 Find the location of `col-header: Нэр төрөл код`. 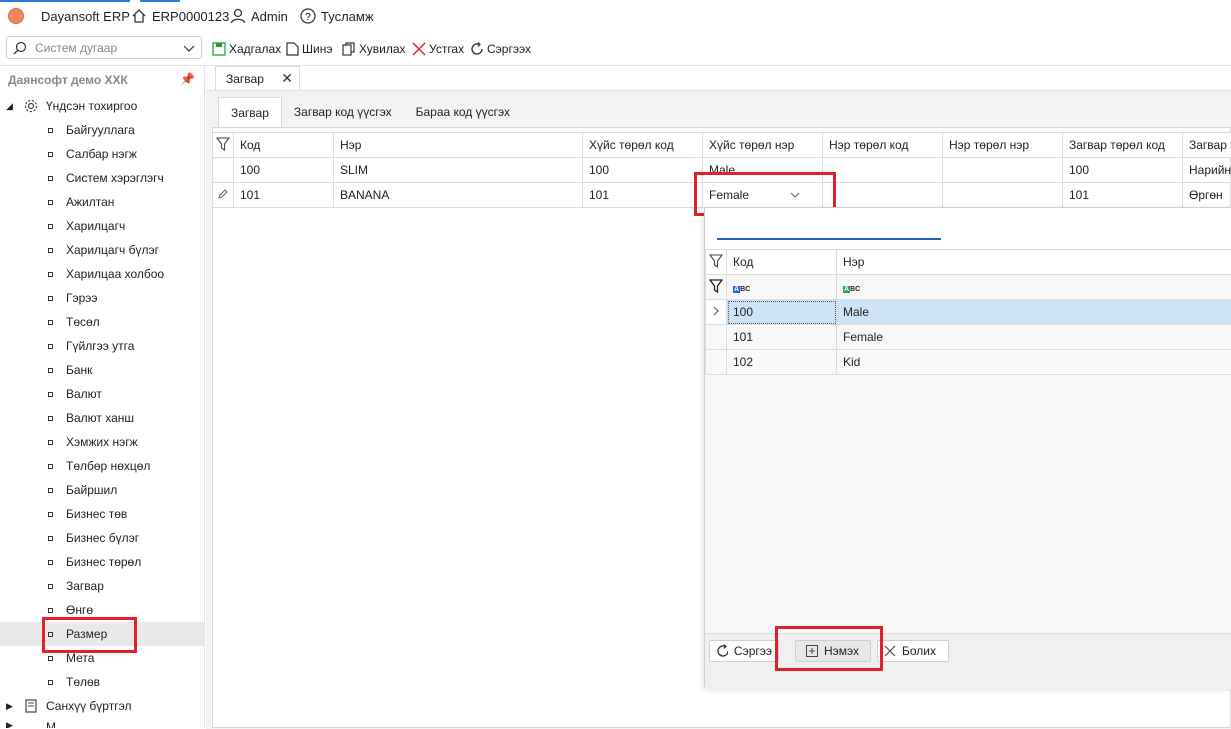

col-header: Нэр төрөл код is located at coordinates (883, 145).